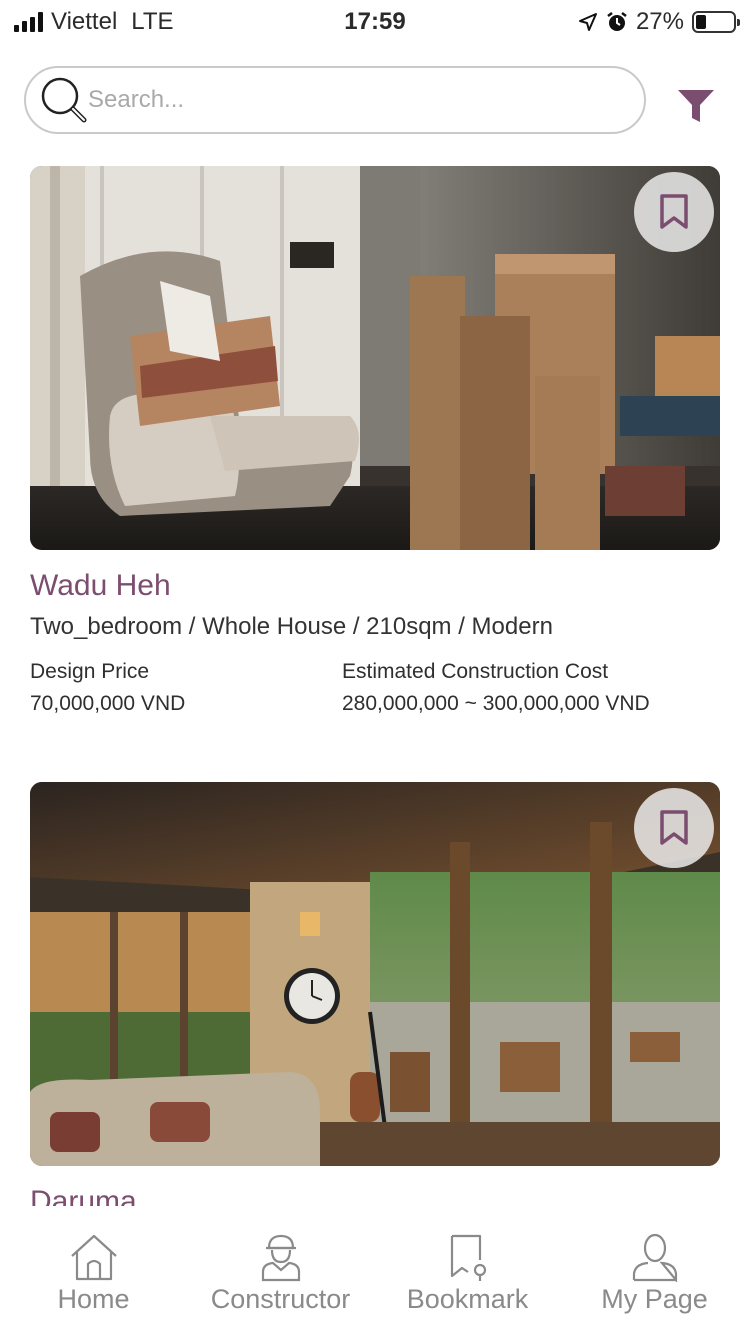 This screenshot has height=1334, width=750. What do you see at coordinates (90, 671) in the screenshot?
I see `design-price-label: Design Price` at bounding box center [90, 671].